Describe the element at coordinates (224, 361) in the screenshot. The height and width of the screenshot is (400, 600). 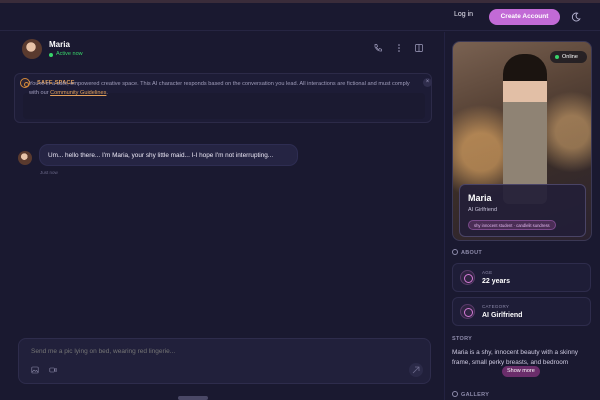
I see `message-composer` at that location.